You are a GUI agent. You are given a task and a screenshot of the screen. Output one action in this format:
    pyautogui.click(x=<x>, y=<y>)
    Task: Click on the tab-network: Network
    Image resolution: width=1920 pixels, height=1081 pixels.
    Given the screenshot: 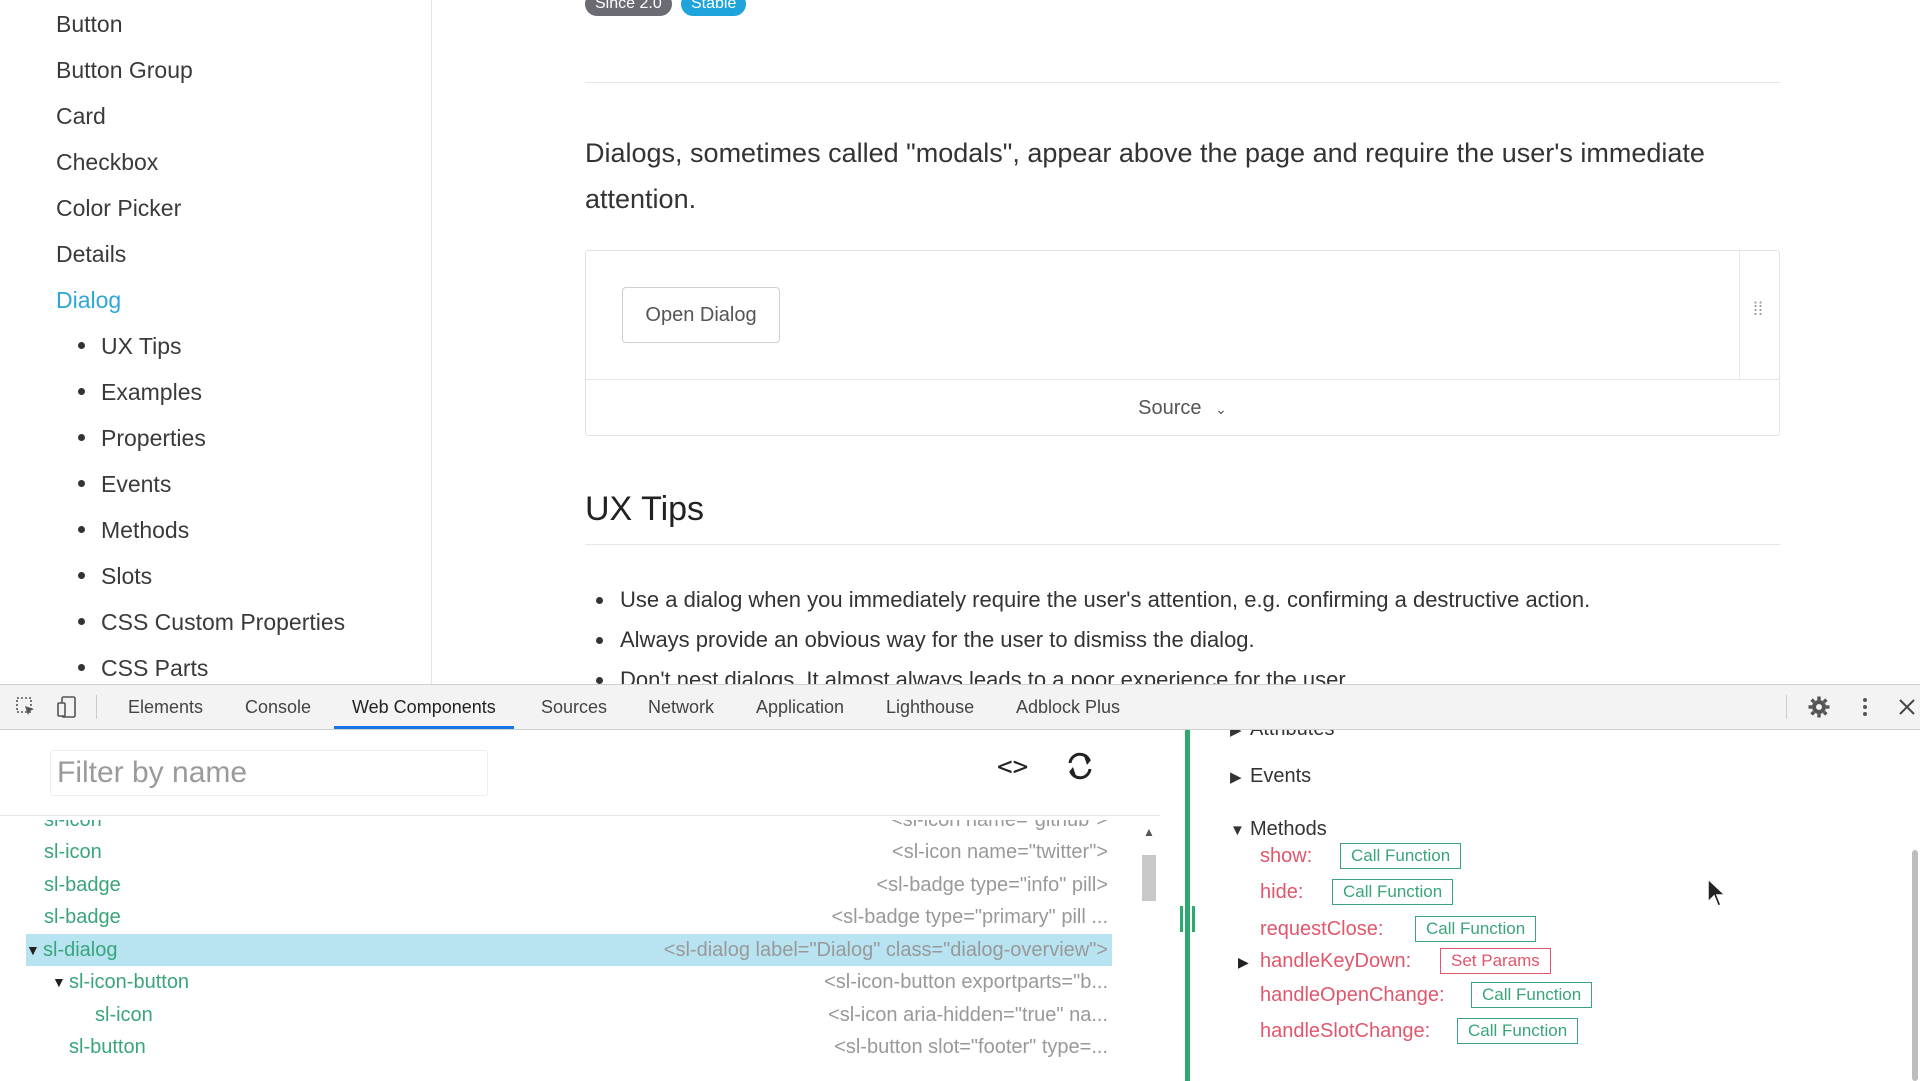 What is the action you would take?
    pyautogui.click(x=681, y=707)
    